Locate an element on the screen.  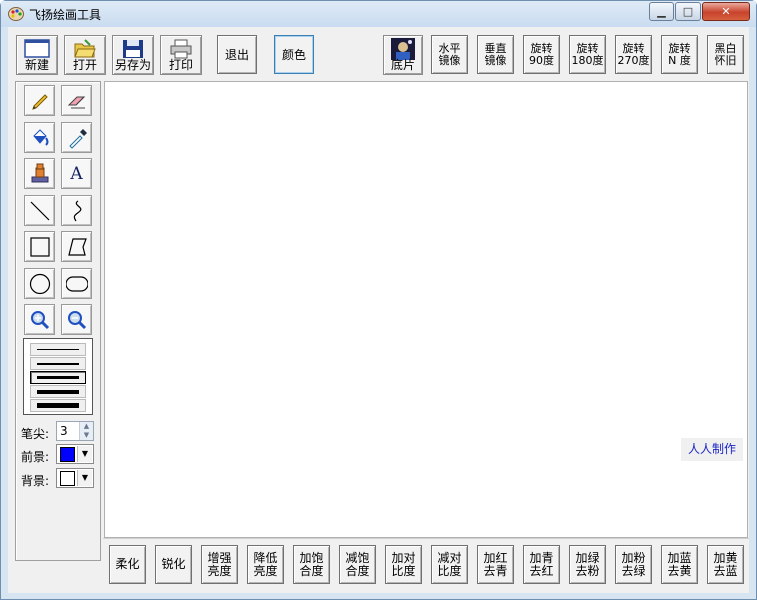
new-button: 新建 is located at coordinates (37, 55).